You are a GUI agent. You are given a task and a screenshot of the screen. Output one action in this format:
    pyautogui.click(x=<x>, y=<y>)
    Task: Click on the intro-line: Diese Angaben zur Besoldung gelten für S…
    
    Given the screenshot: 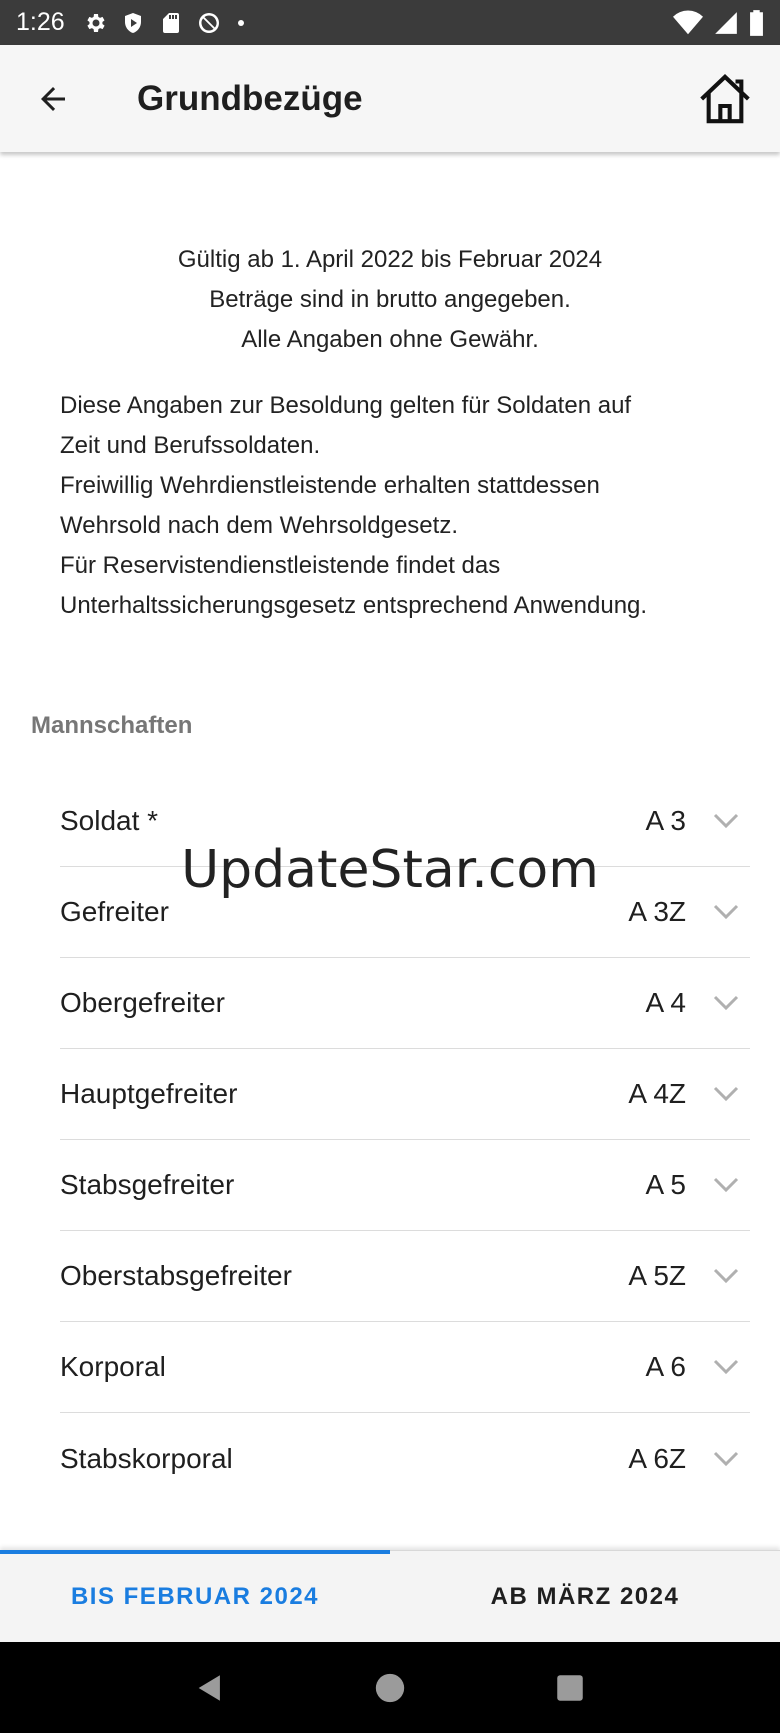 What is the action you would take?
    pyautogui.click(x=346, y=405)
    